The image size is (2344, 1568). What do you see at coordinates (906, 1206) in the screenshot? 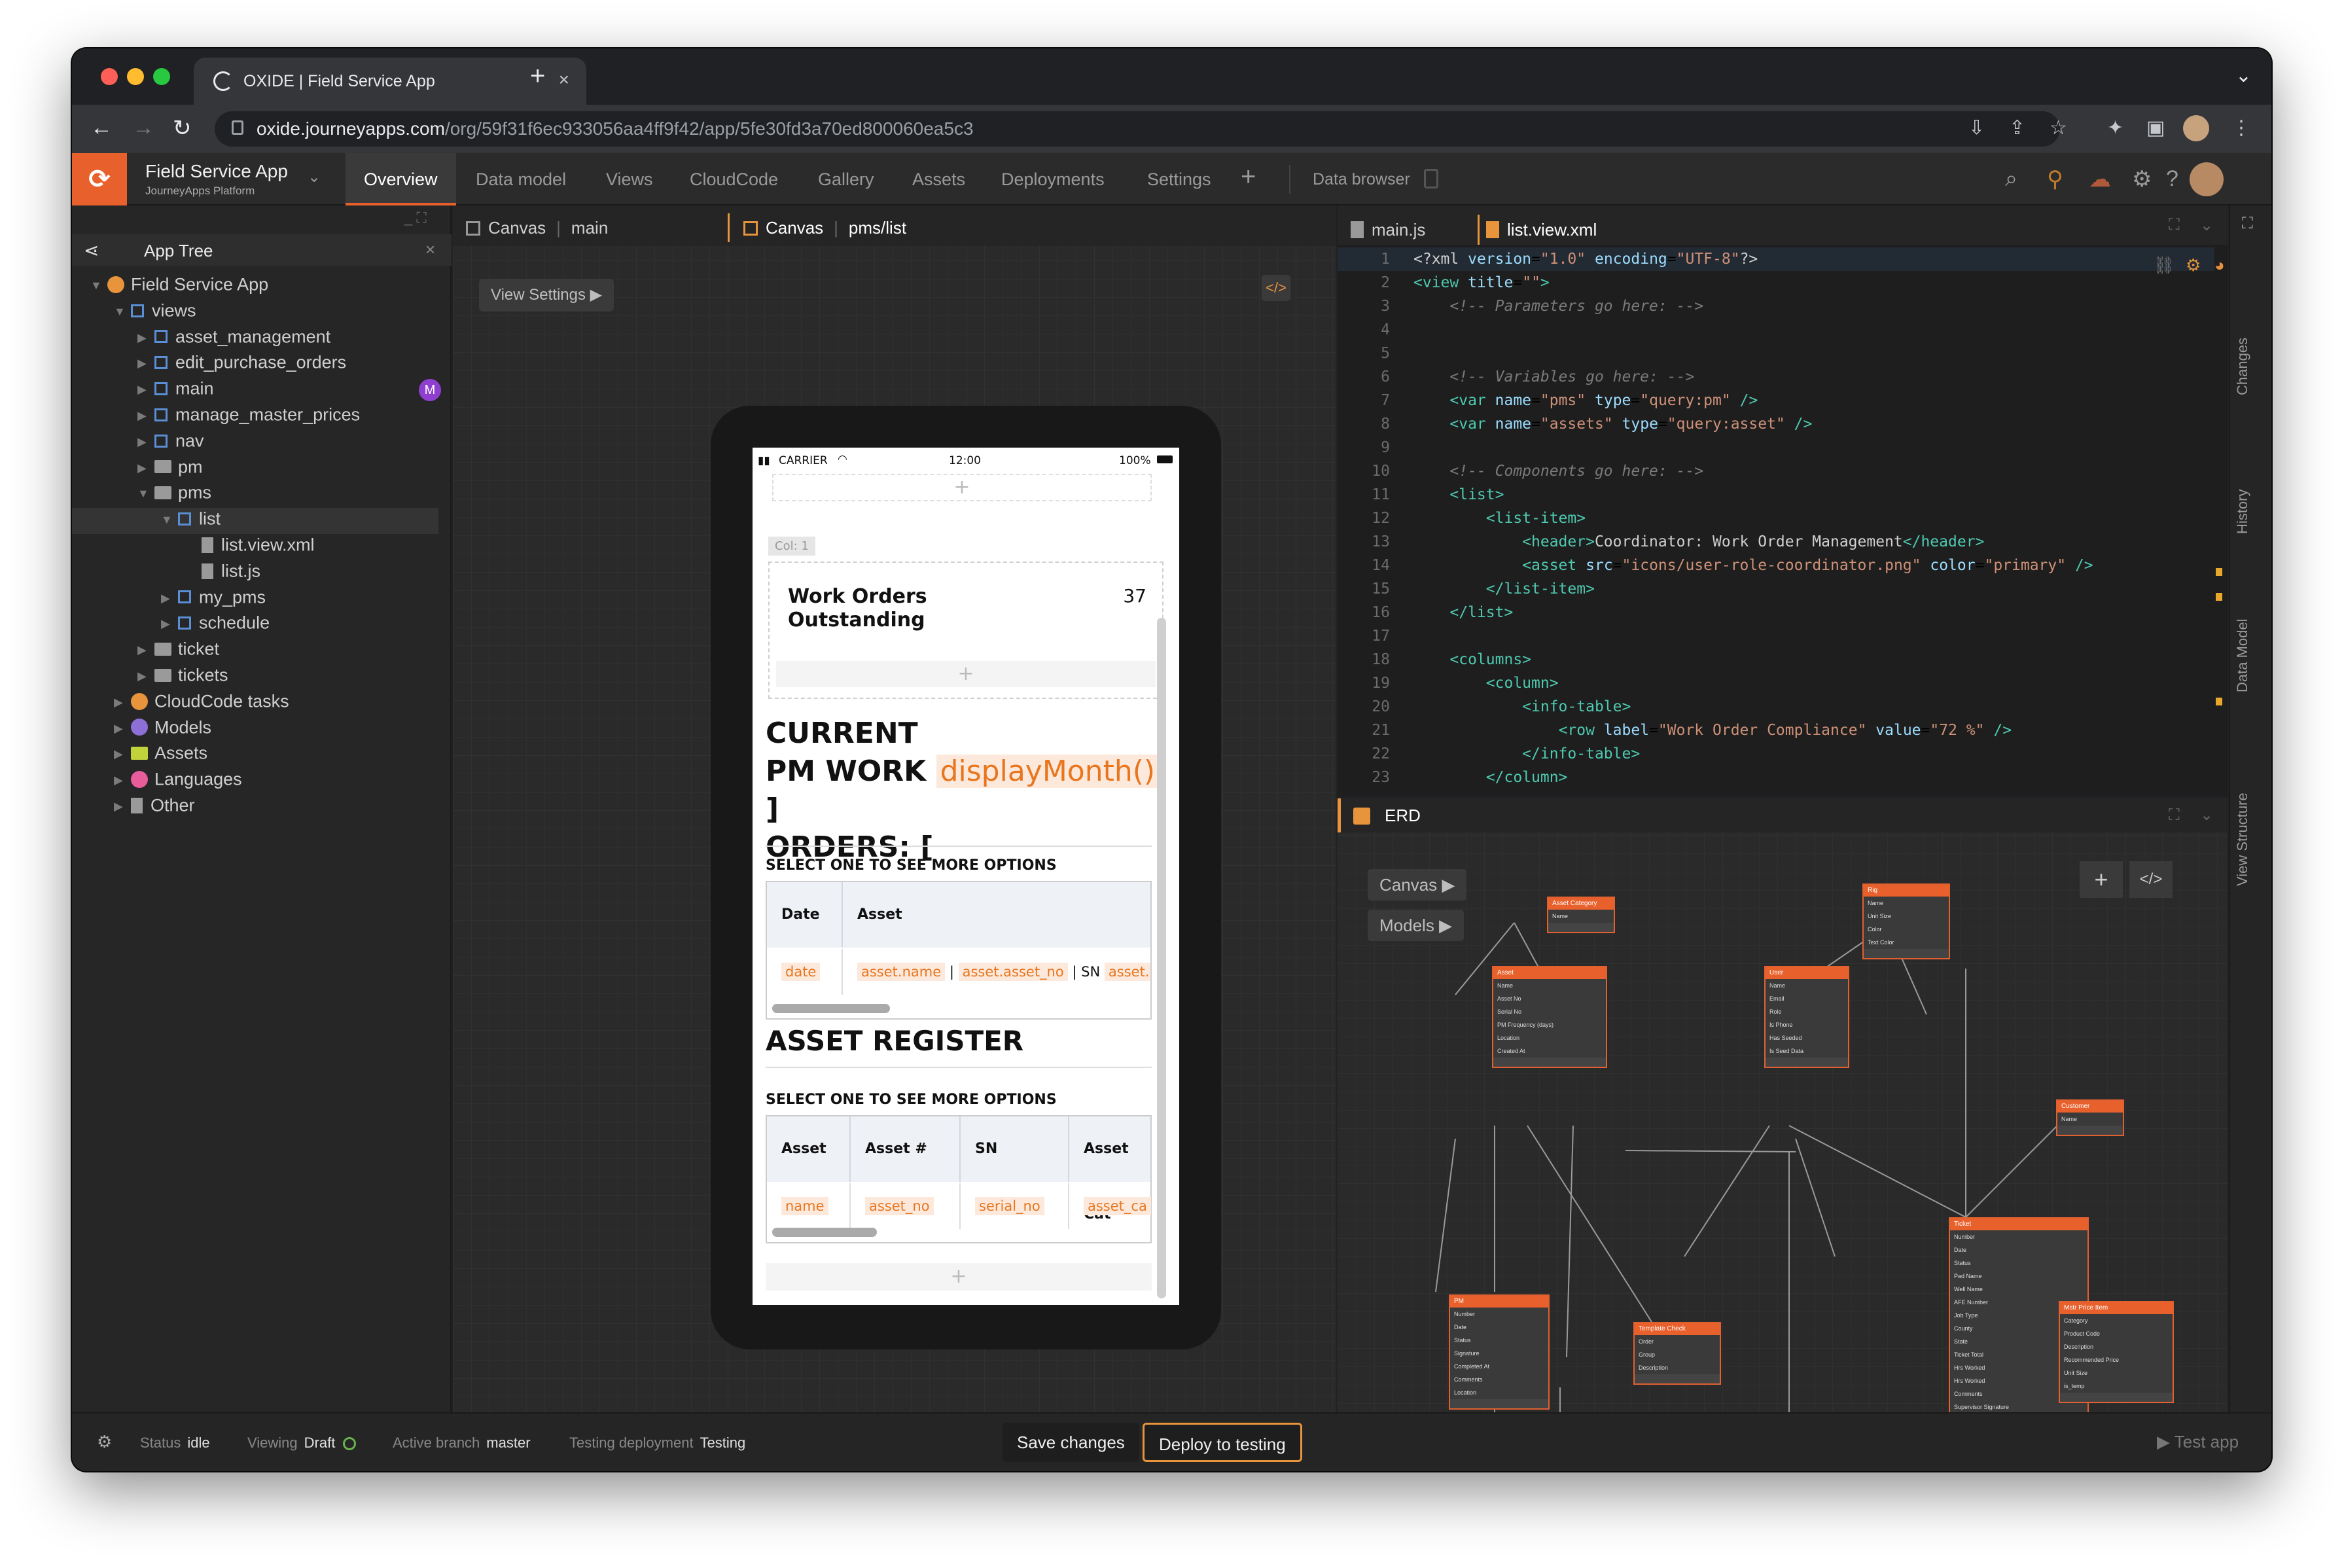
I see `asset-table-cell: asset_no` at bounding box center [906, 1206].